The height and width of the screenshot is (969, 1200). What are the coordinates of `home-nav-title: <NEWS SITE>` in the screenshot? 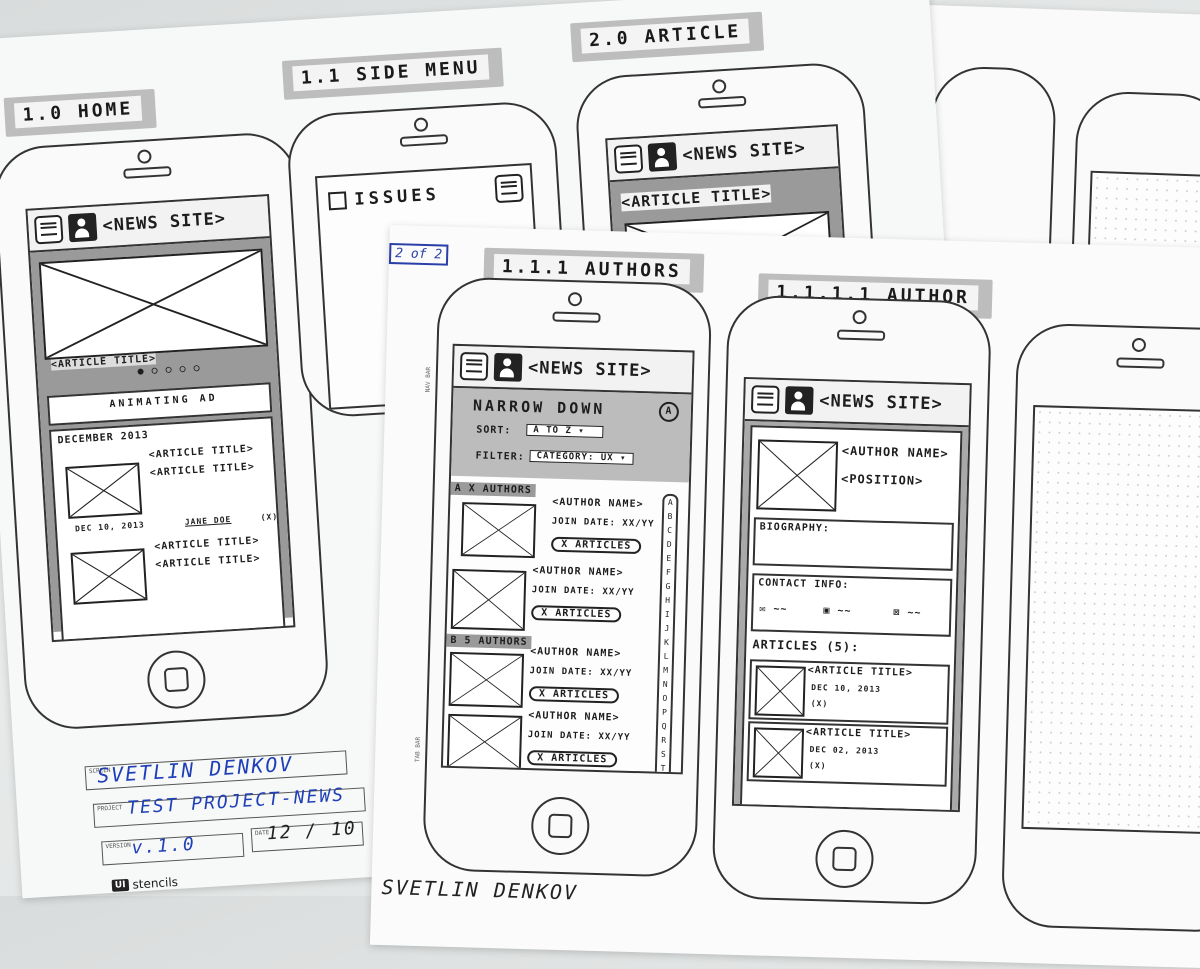 It's located at (164, 222).